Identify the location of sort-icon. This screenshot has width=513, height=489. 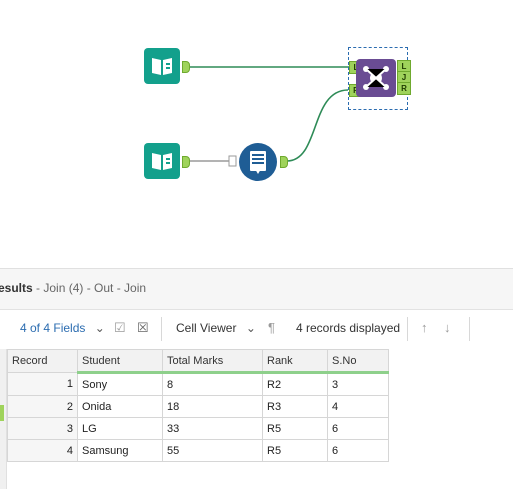
(258, 162).